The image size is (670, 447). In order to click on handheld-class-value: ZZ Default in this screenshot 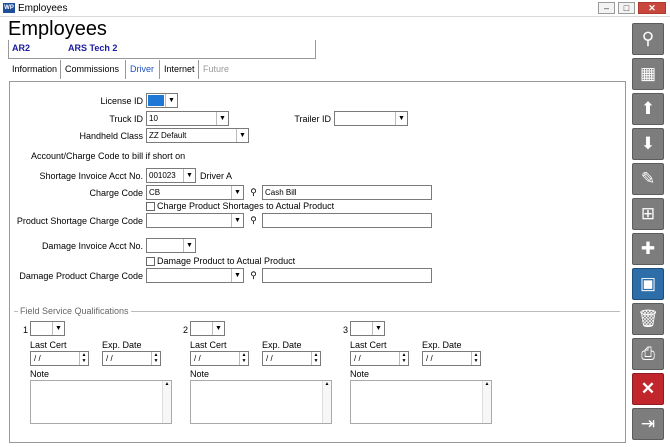, I will do `click(168, 135)`.